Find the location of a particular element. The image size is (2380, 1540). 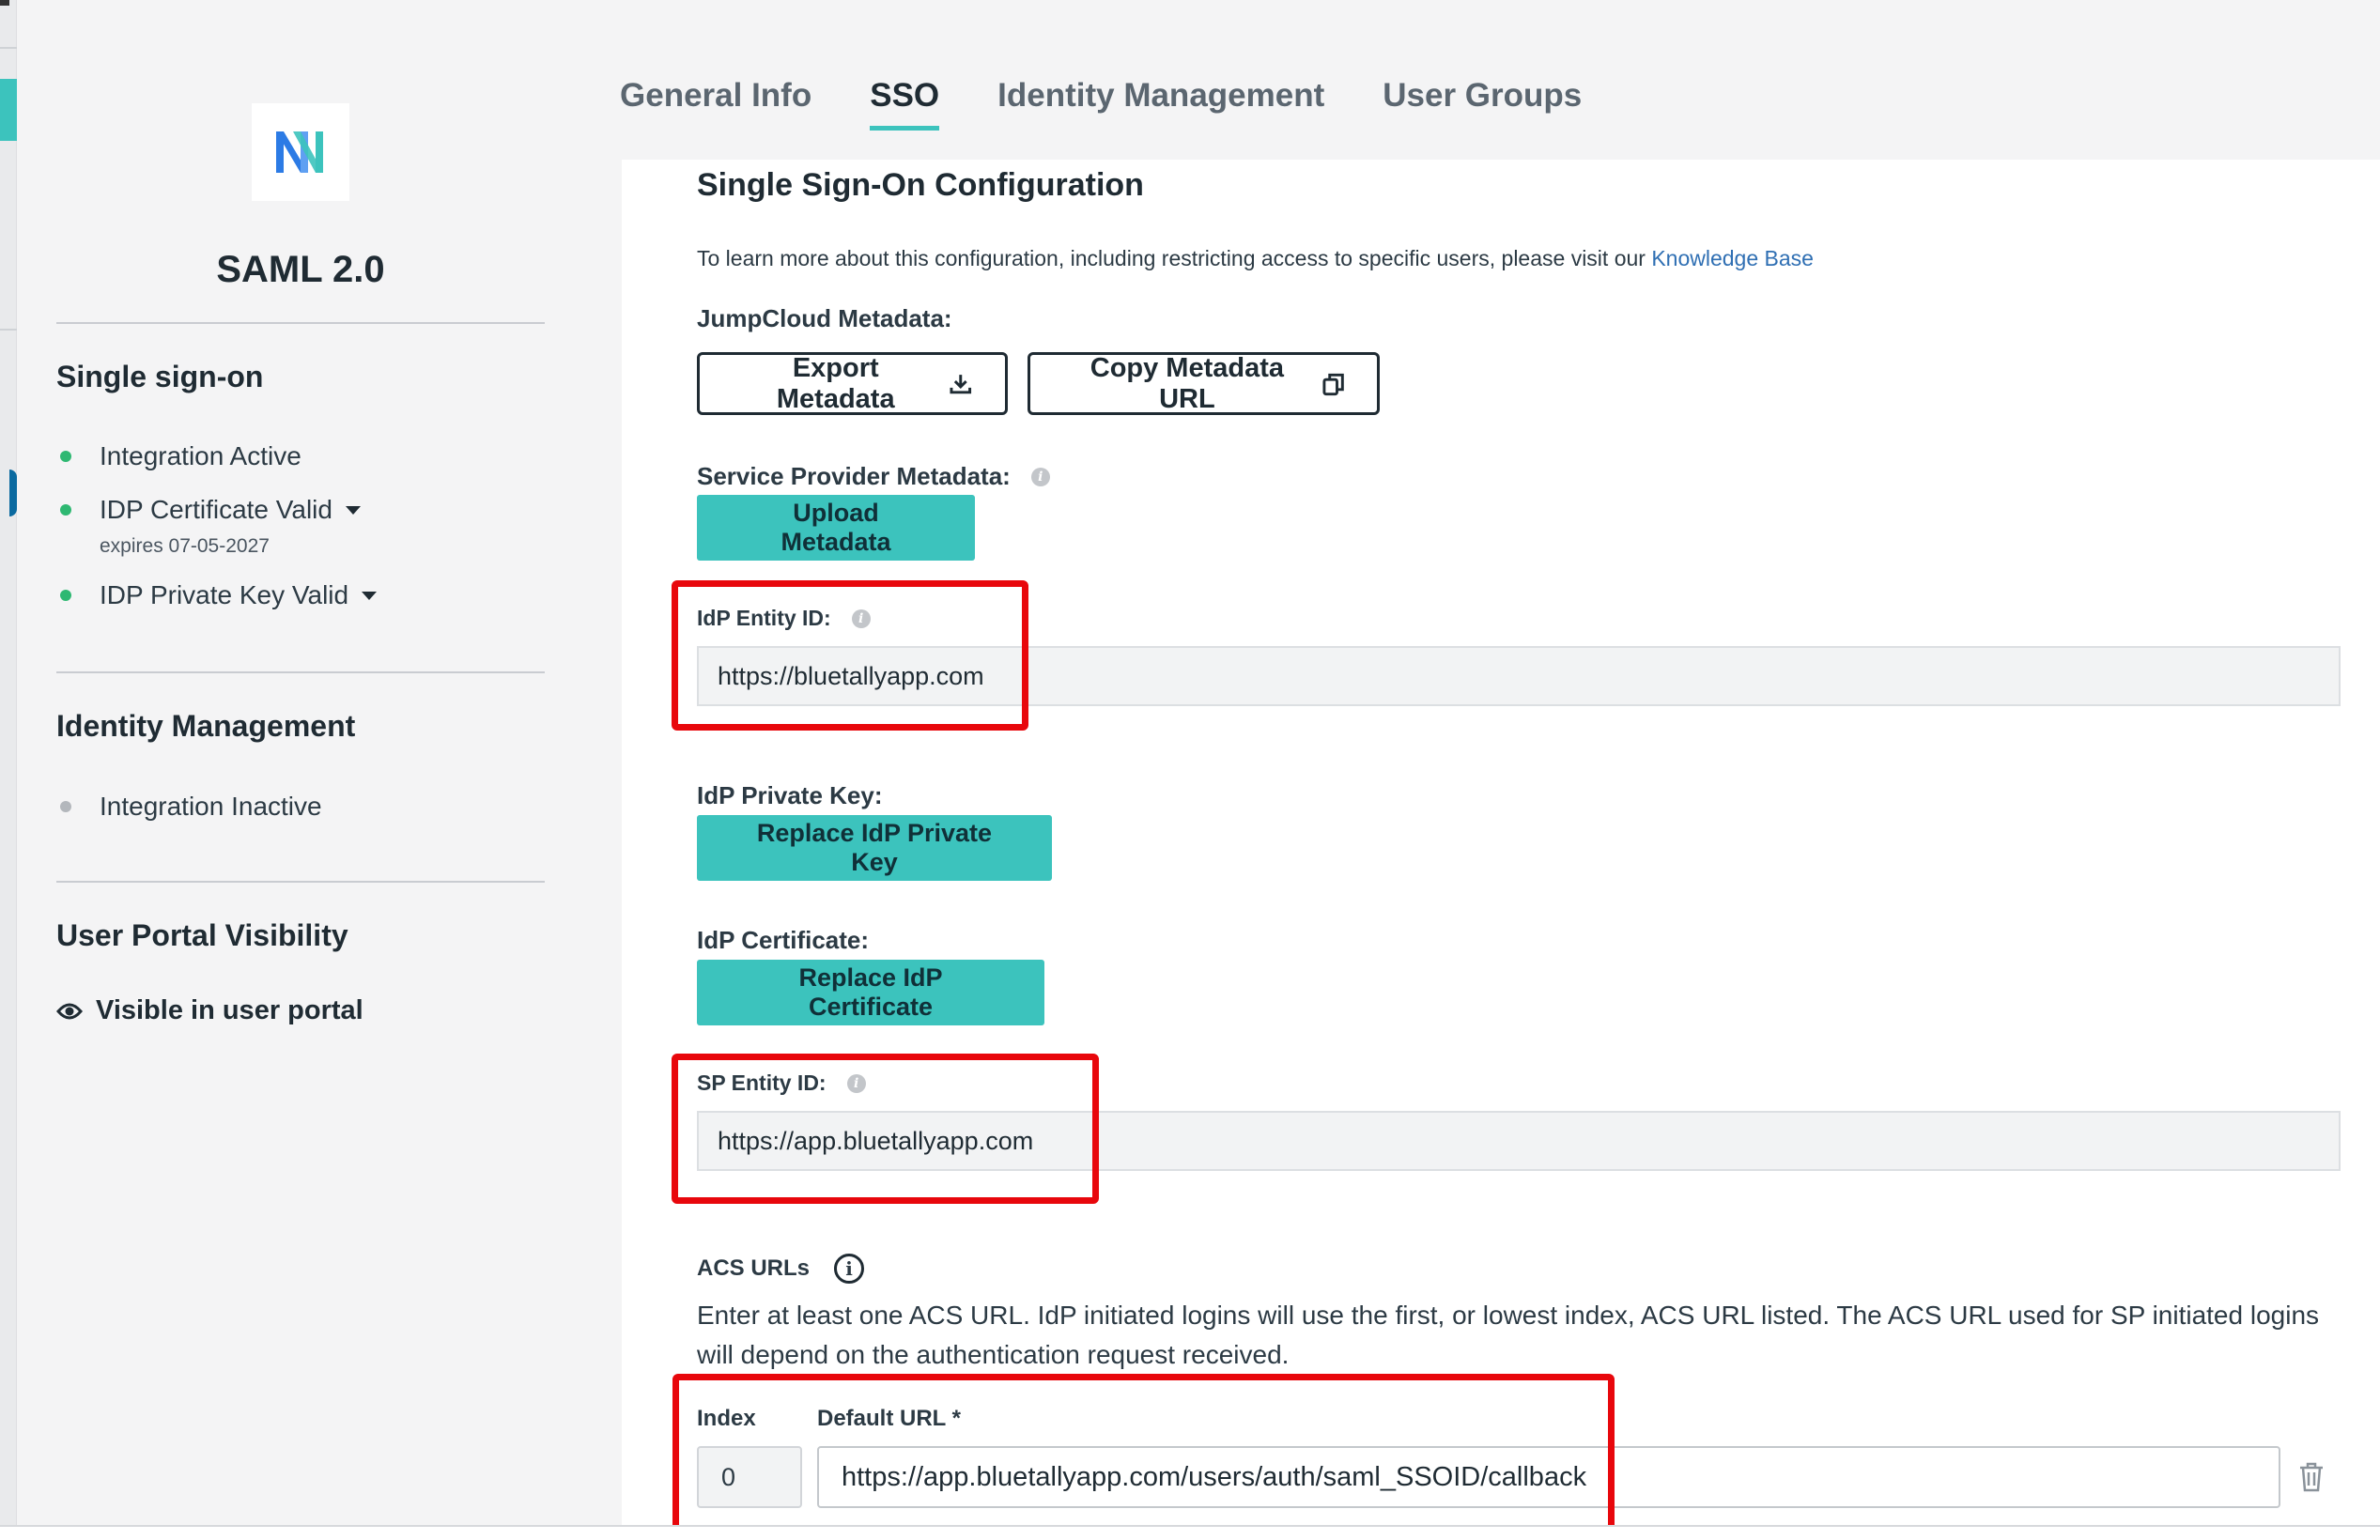

acs-index-field: 0 is located at coordinates (749, 1477).